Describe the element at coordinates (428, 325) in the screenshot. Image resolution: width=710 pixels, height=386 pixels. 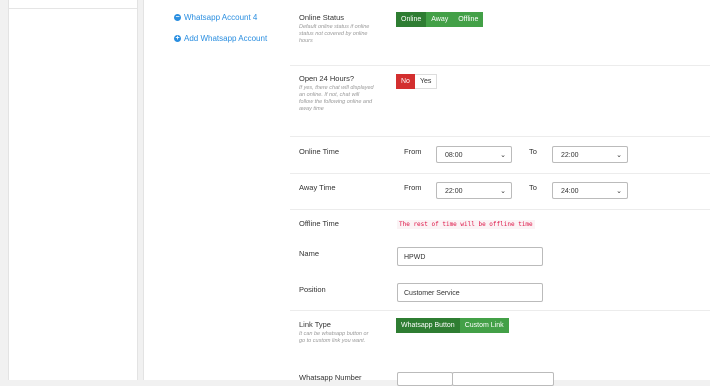
I see `link-type-whatsapp-button: Whatsapp Button` at that location.